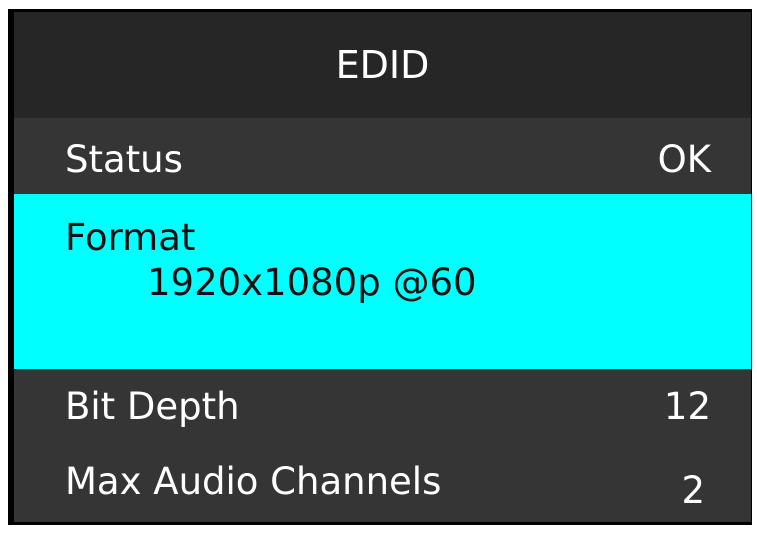 The height and width of the screenshot is (533, 757). Describe the element at coordinates (253, 481) in the screenshot. I see `max-audio-channels-label: Max Audio Channels` at that location.